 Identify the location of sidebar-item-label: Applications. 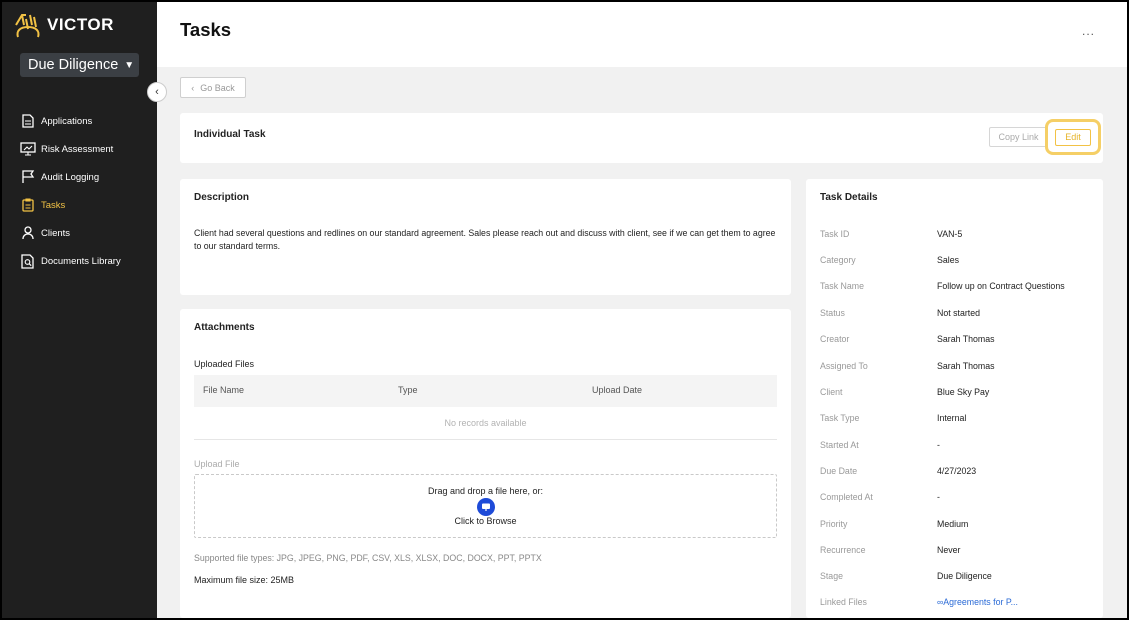
(67, 121).